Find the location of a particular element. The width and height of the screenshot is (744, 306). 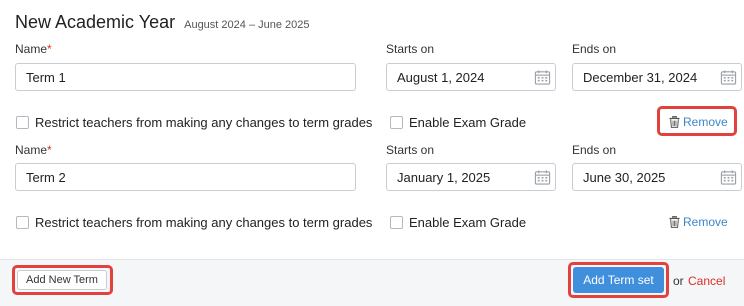

starts-on-date-input: August 1, 2024 is located at coordinates (471, 77).